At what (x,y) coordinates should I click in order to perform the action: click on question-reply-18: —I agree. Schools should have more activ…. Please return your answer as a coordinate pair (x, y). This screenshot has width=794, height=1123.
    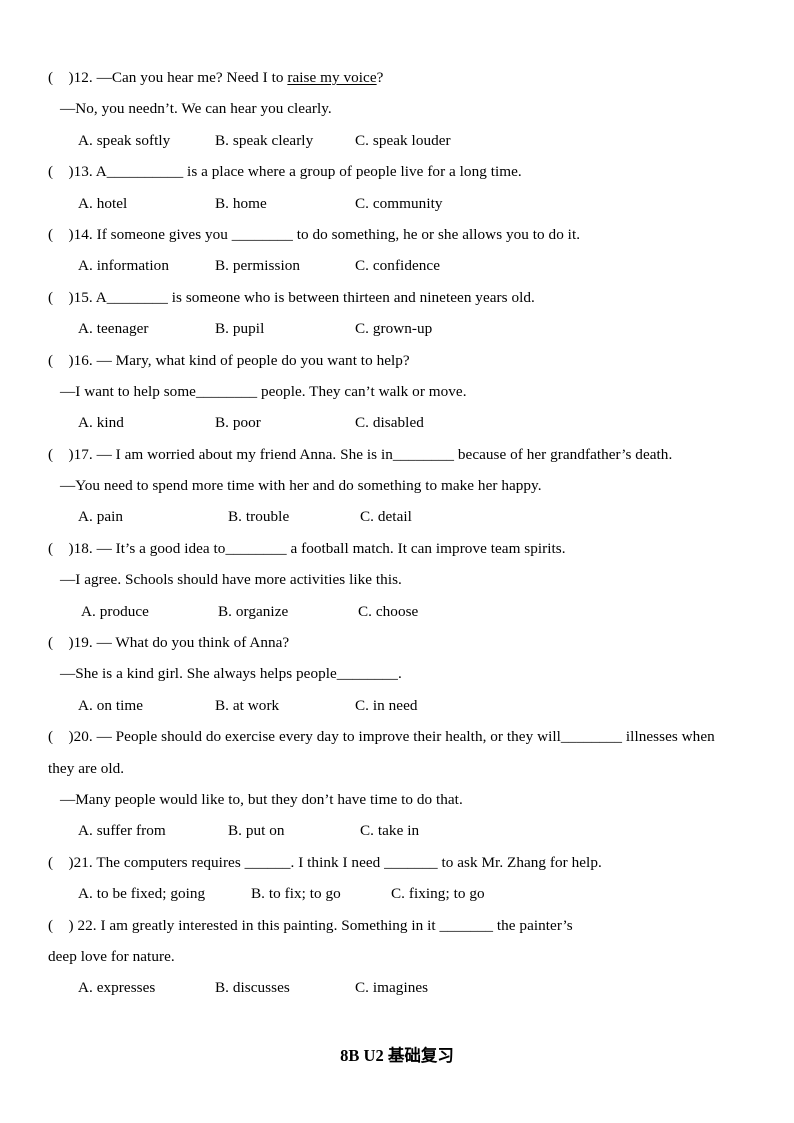
    Looking at the image, I should click on (231, 580).